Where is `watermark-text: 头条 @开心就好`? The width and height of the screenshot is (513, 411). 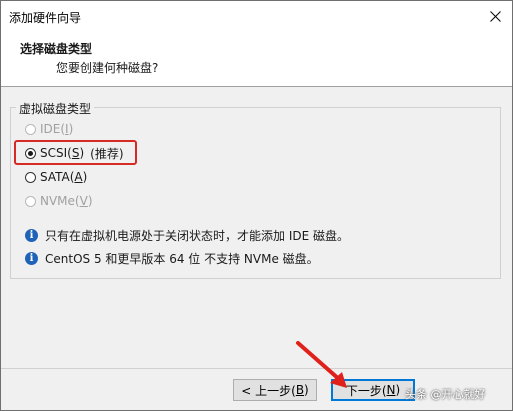
watermark-text: 头条 @开心就好 is located at coordinates (445, 394).